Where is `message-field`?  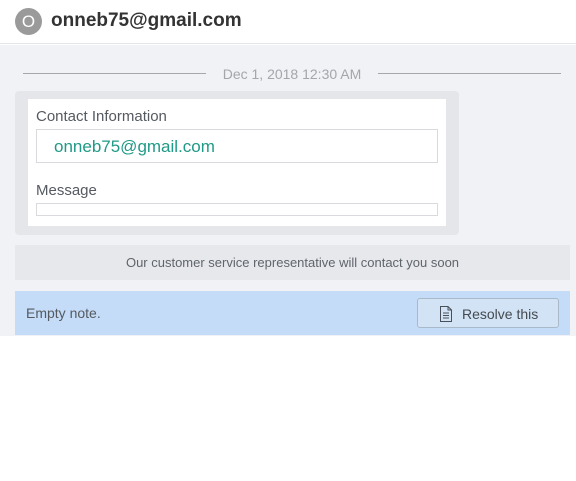 message-field is located at coordinates (237, 209).